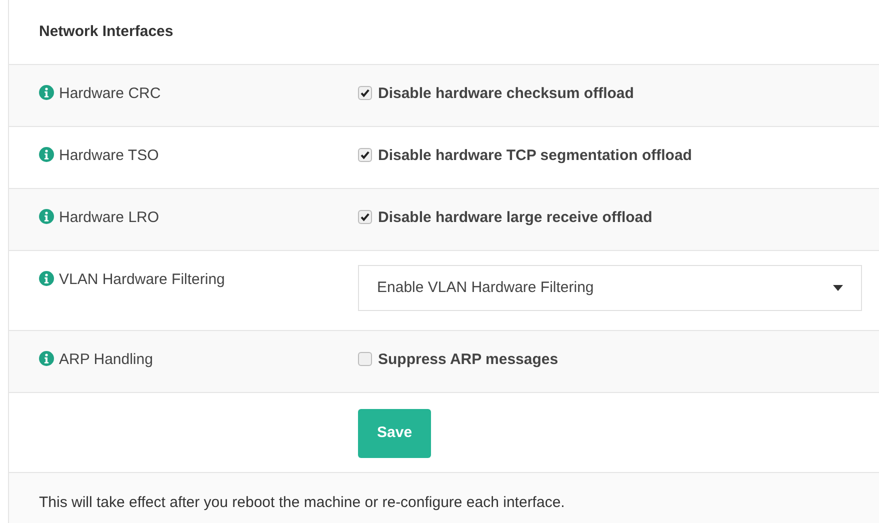 This screenshot has width=879, height=523. What do you see at coordinates (109, 156) in the screenshot?
I see `field-label: Hardware TSO` at bounding box center [109, 156].